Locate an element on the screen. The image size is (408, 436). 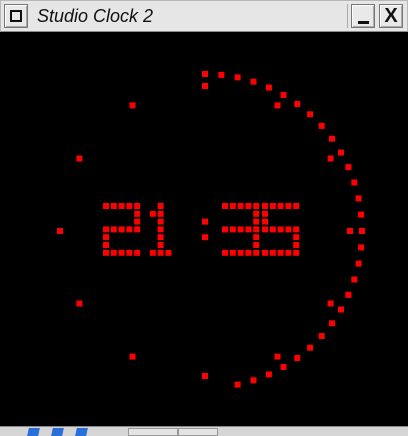
time-display is located at coordinates (201, 229).